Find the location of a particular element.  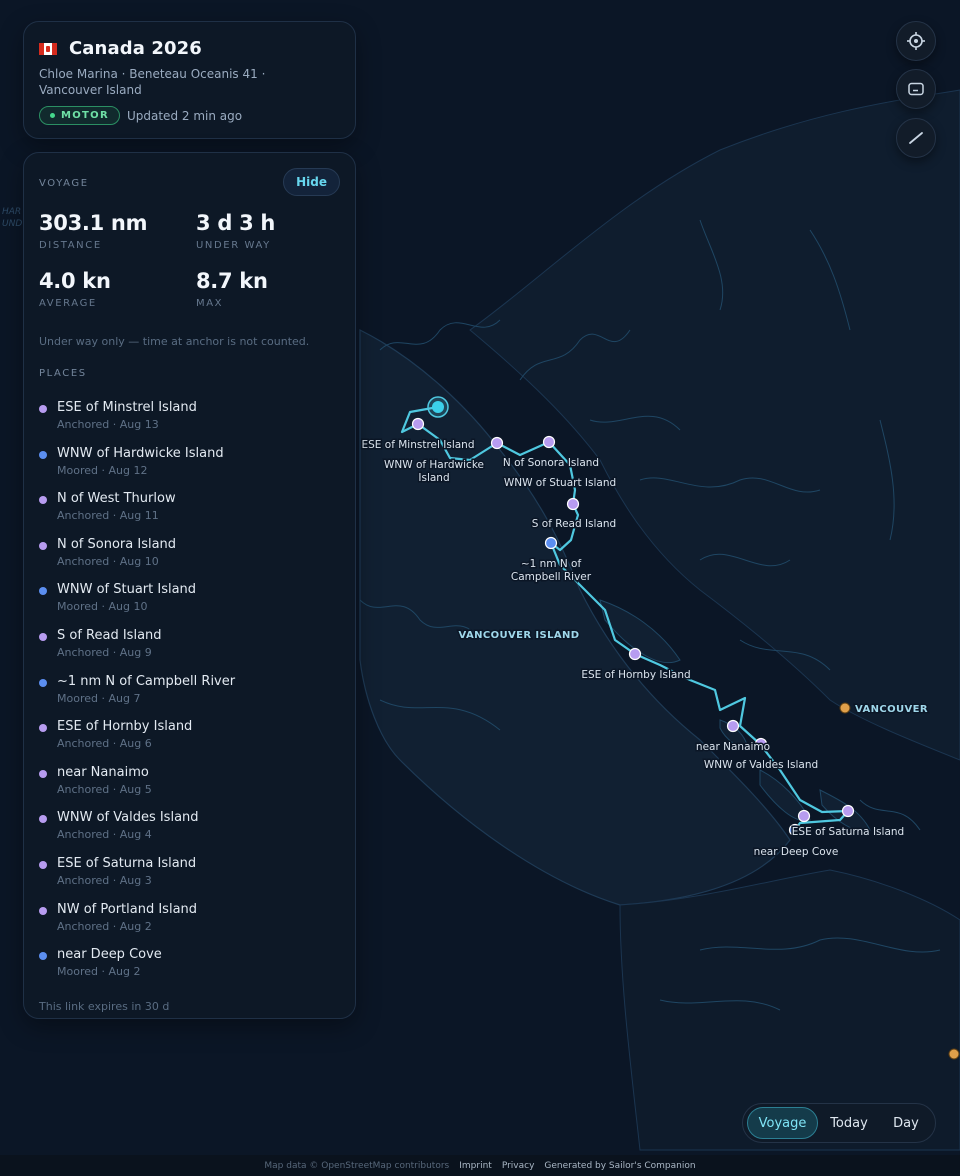

map-label-read: S of Read Island is located at coordinates (574, 524).